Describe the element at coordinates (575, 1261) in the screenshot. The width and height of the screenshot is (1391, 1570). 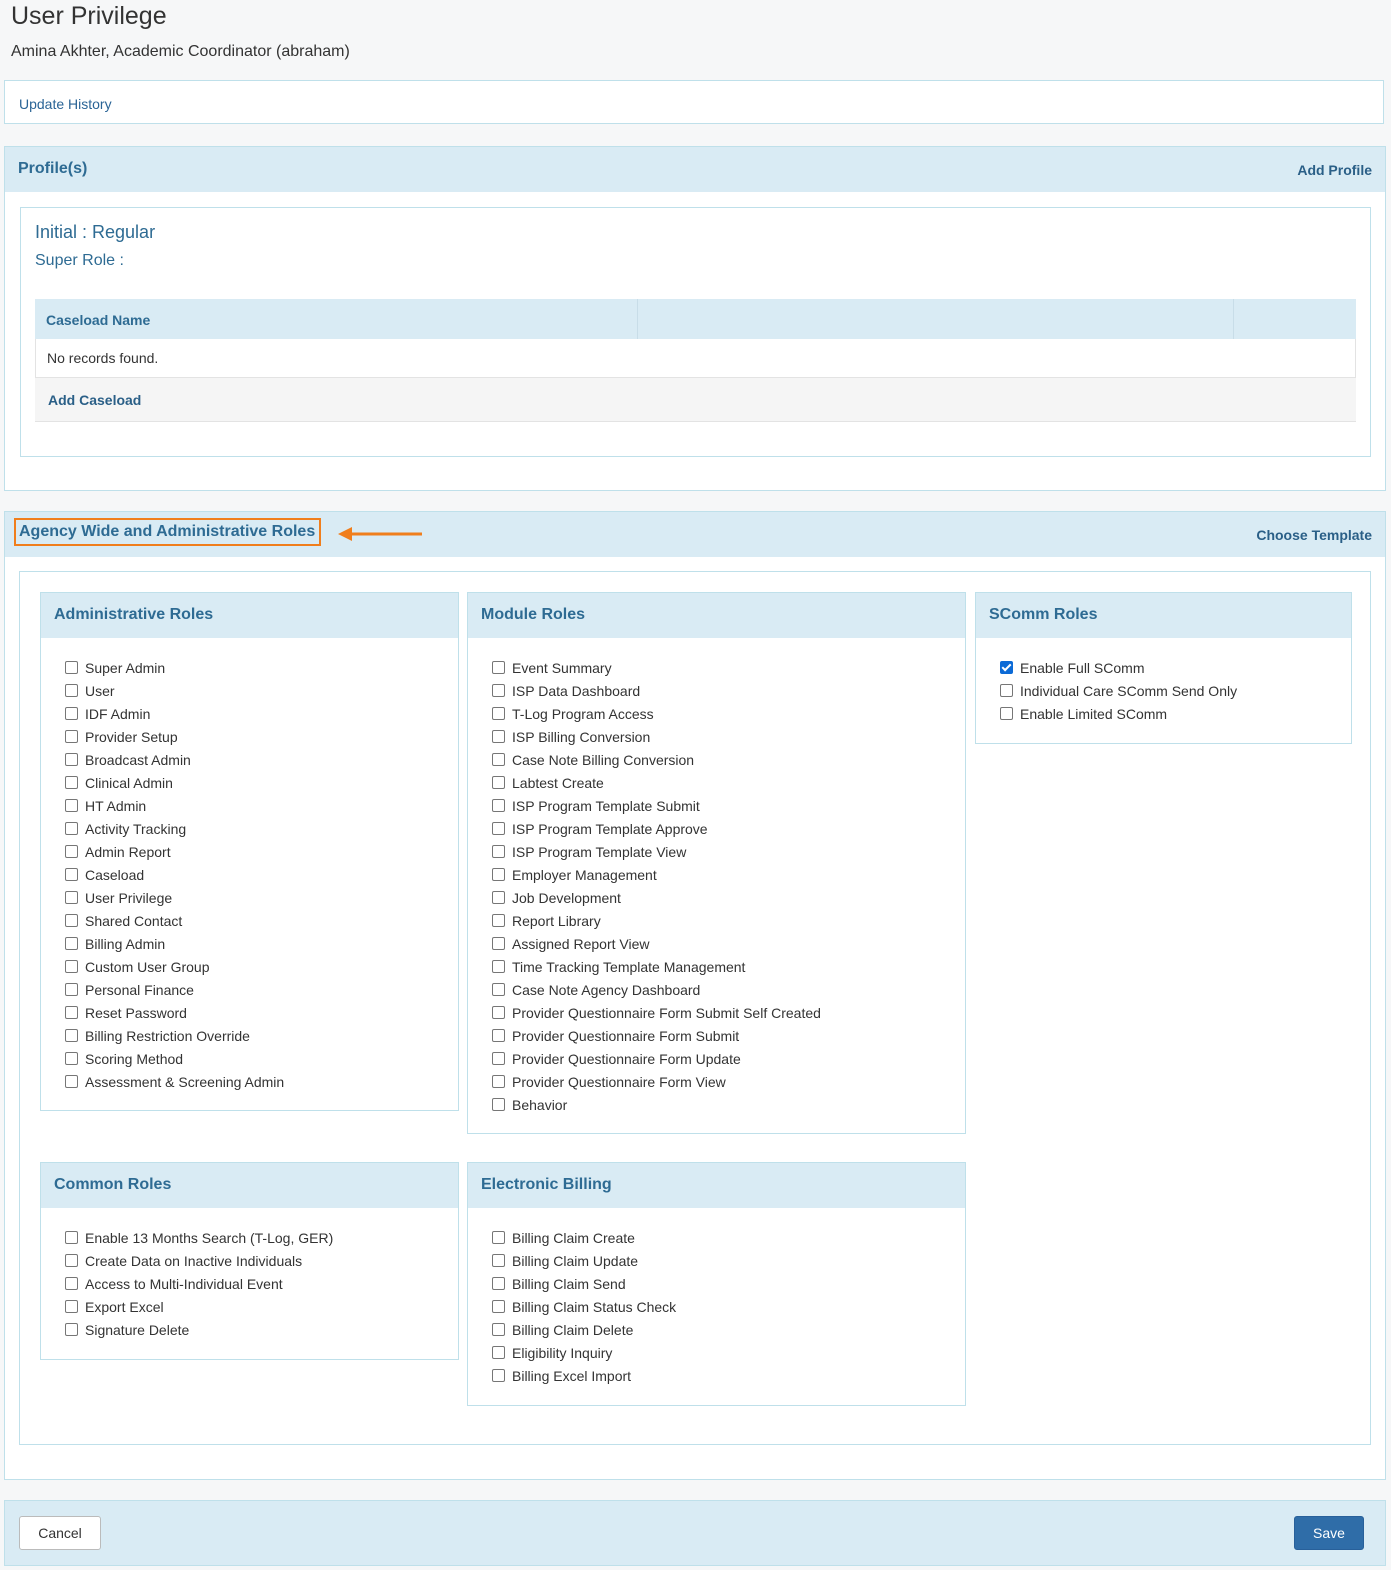
I see `role-label: Billing Claim Update` at that location.